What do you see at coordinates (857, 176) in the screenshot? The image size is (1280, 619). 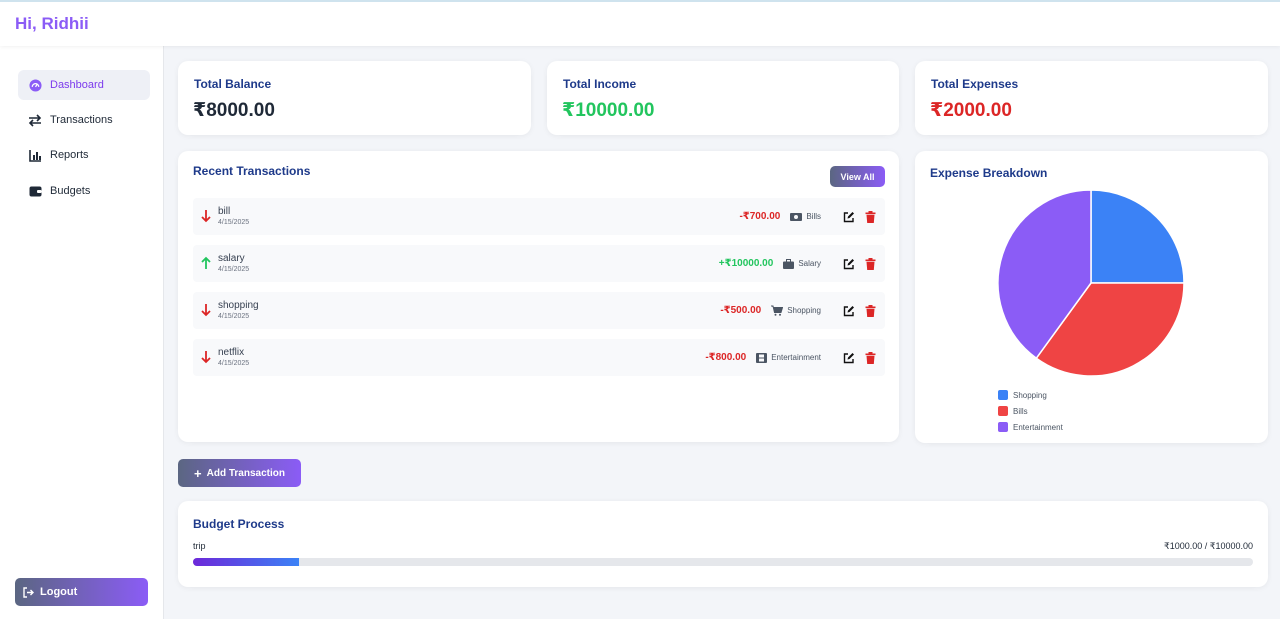 I see `view-all-button: View All` at bounding box center [857, 176].